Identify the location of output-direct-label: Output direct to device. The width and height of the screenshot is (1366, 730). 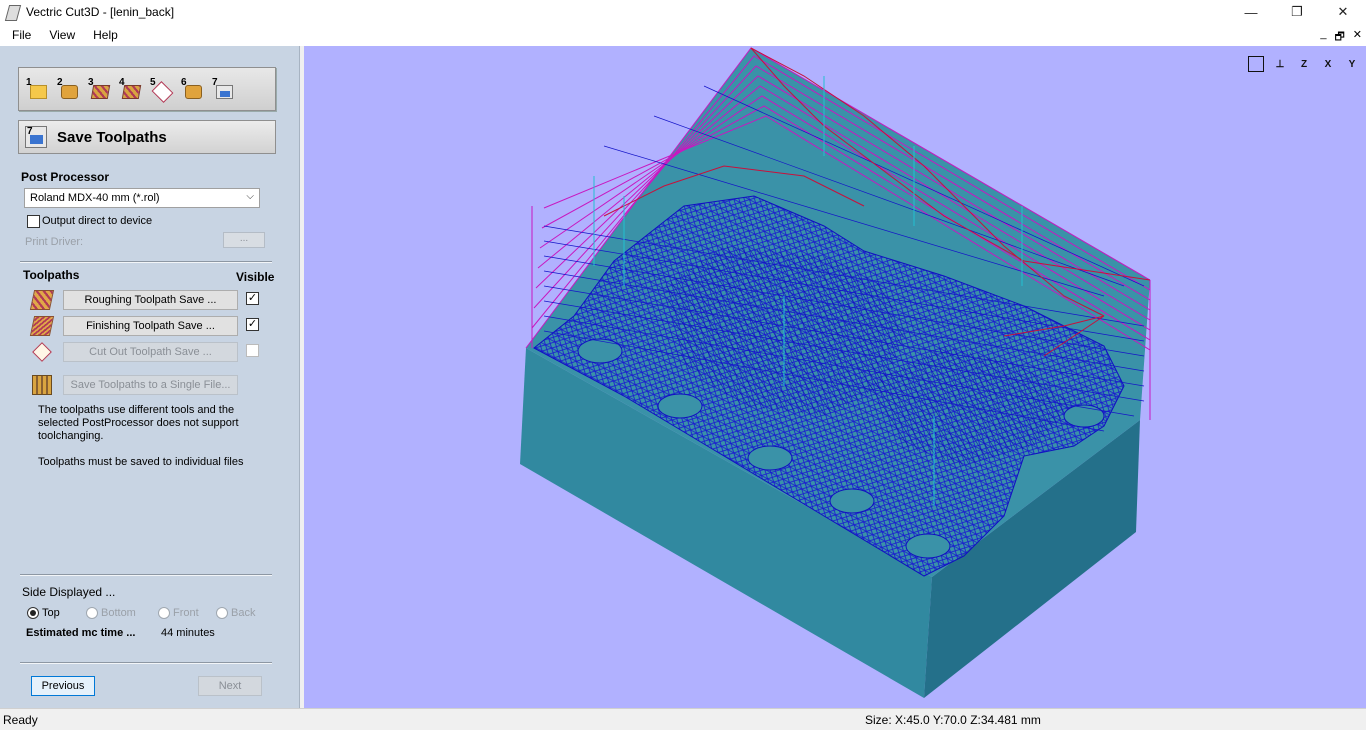
(97, 221).